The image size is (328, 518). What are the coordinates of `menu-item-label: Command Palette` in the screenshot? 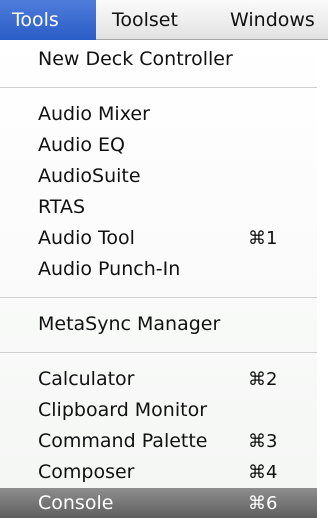 It's located at (123, 441).